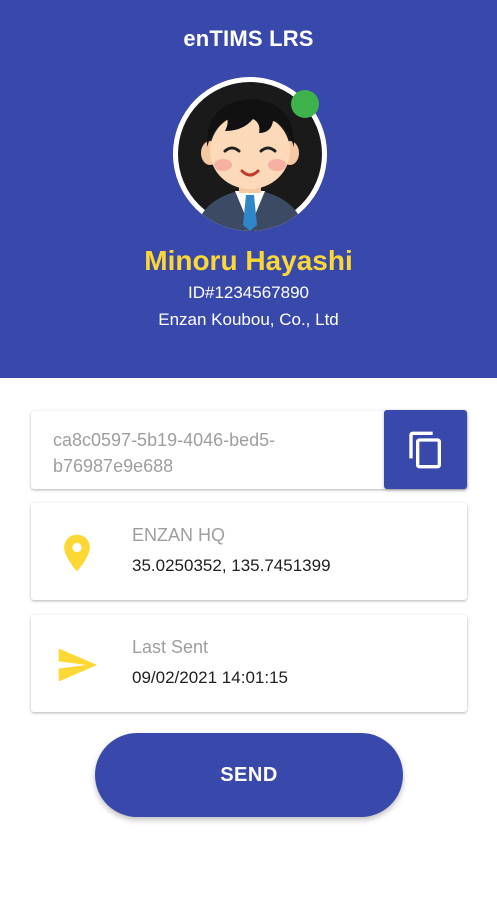 This screenshot has height=900, width=497. I want to click on location-label: ENZAN HQ, so click(179, 535).